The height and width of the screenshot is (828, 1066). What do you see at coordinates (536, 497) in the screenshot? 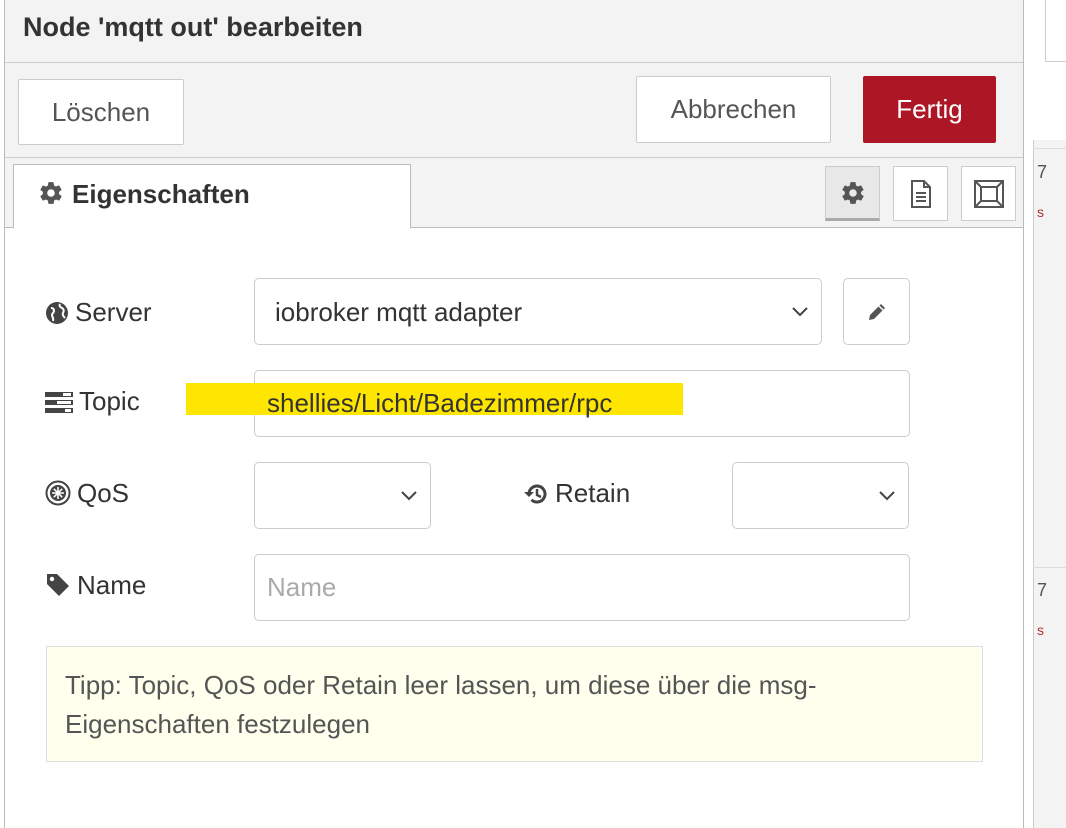
I see `history-icon` at bounding box center [536, 497].